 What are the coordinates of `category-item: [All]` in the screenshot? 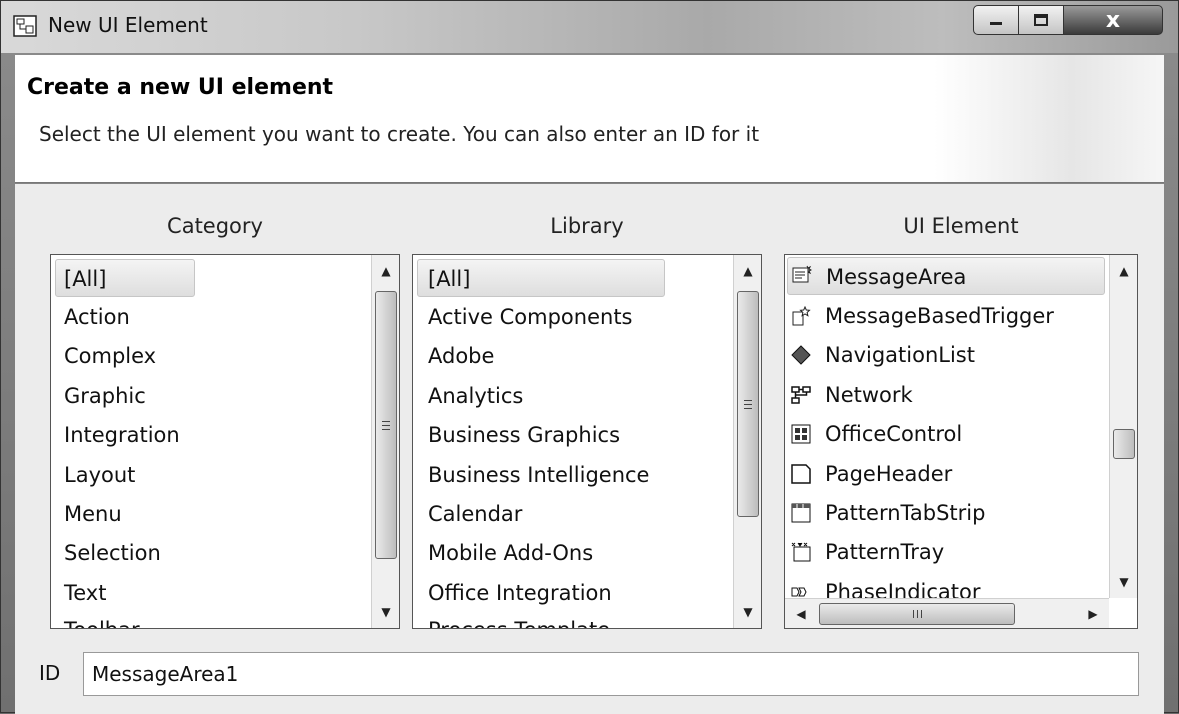 It's located at (125, 278).